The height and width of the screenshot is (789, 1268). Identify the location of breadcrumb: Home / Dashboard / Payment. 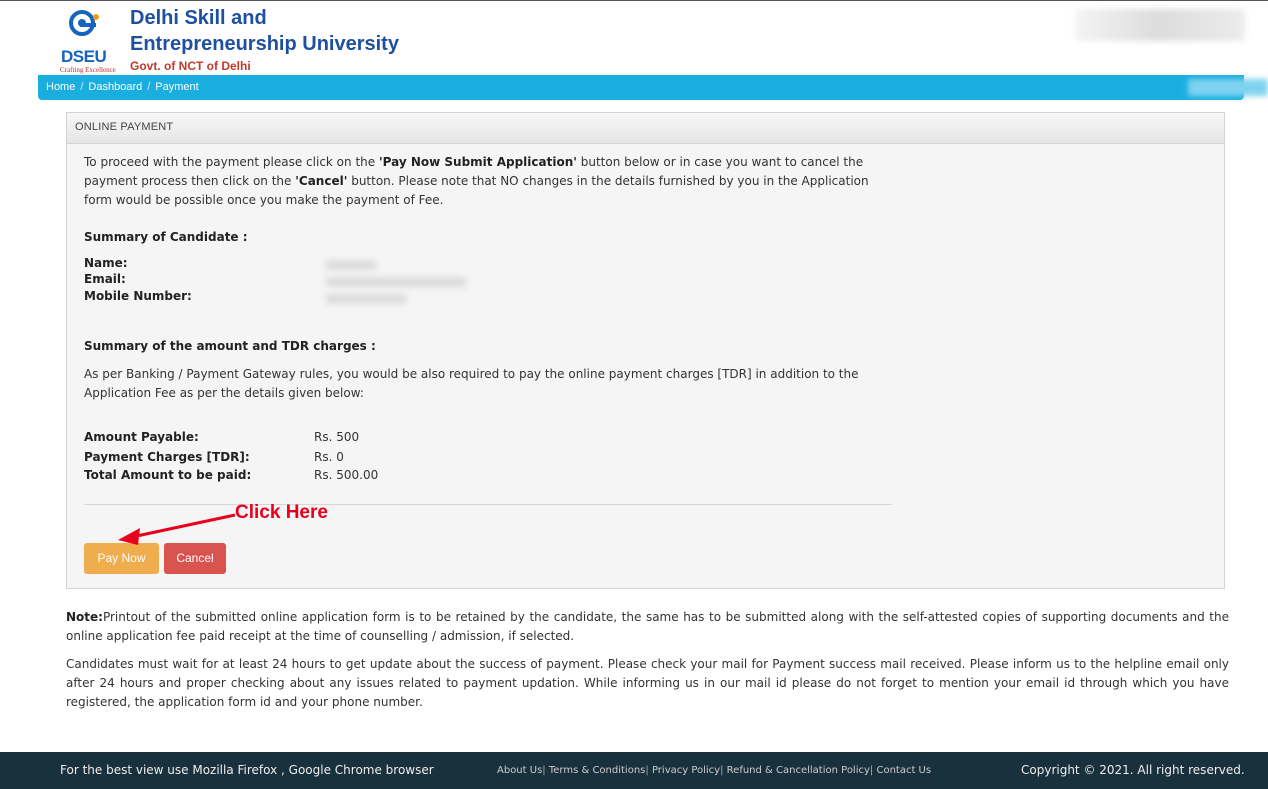
(122, 87).